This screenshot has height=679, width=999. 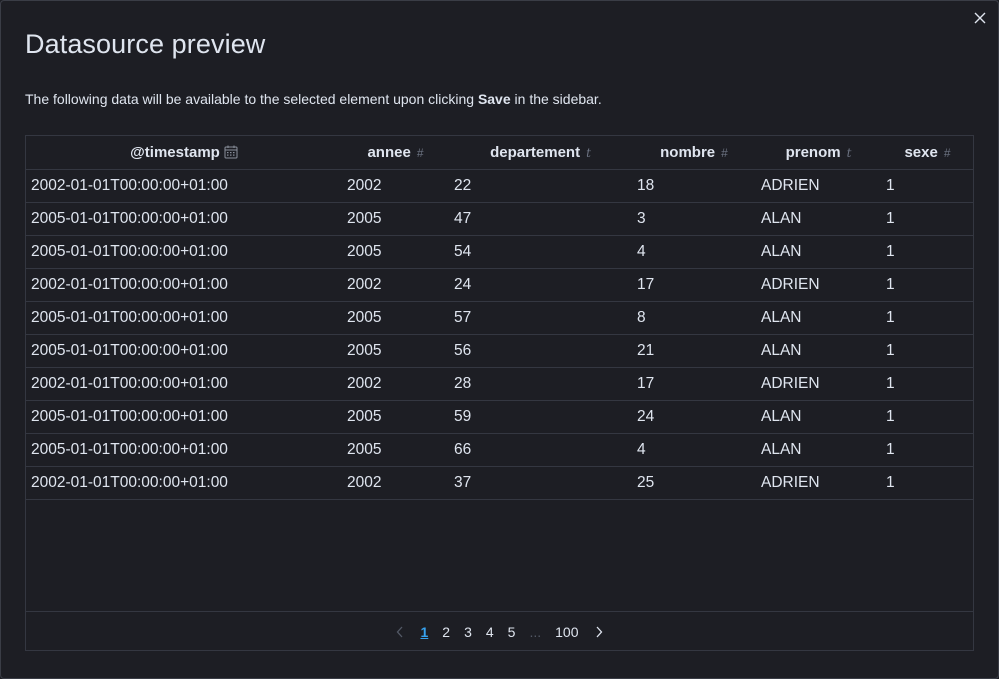 I want to click on page-link-2: 2, so click(x=446, y=632).